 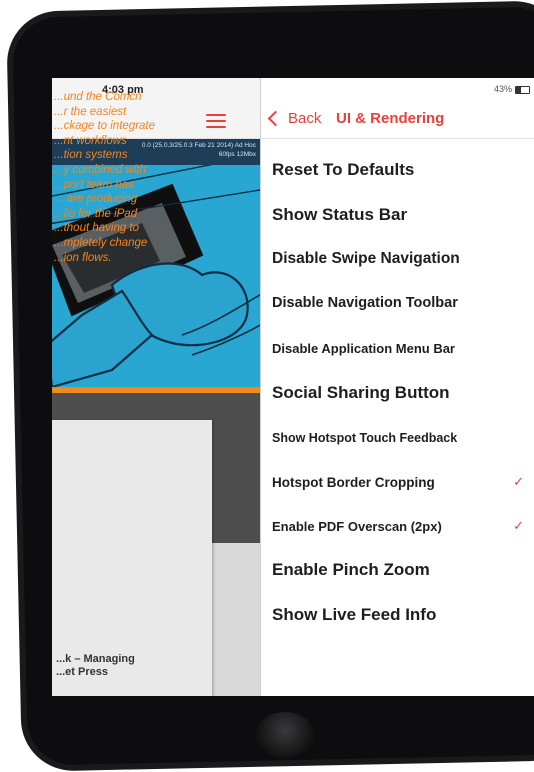 I want to click on hamburger-menu-icon, so click(x=216, y=121).